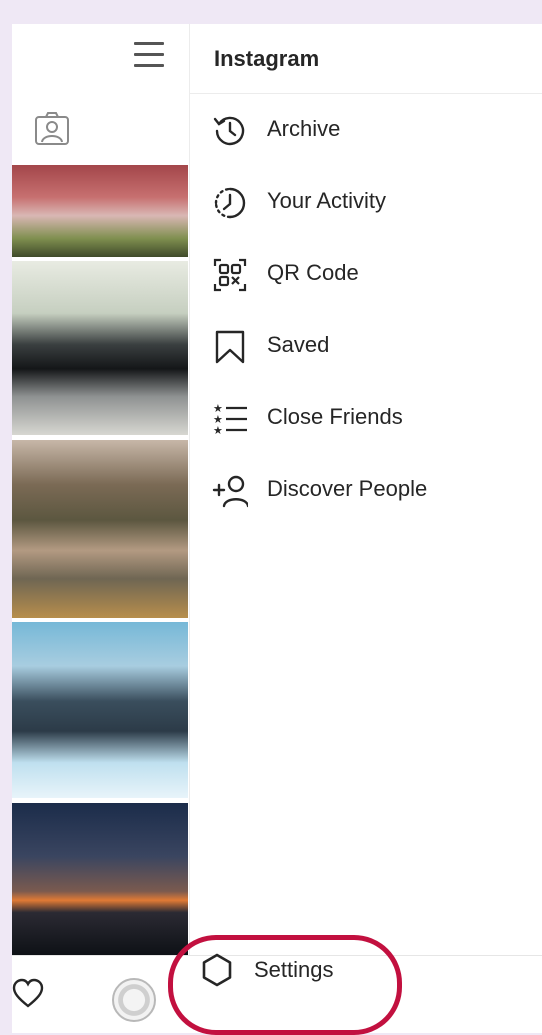  What do you see at coordinates (366, 130) in the screenshot?
I see `menu-item-archive: Archive` at bounding box center [366, 130].